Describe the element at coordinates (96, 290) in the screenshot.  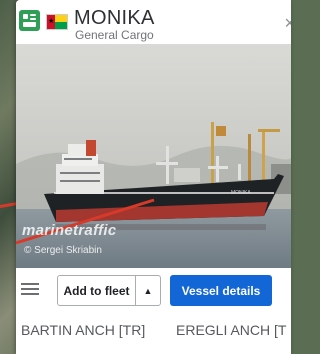
I see `add-to-fleet-button: Add to fleet` at that location.